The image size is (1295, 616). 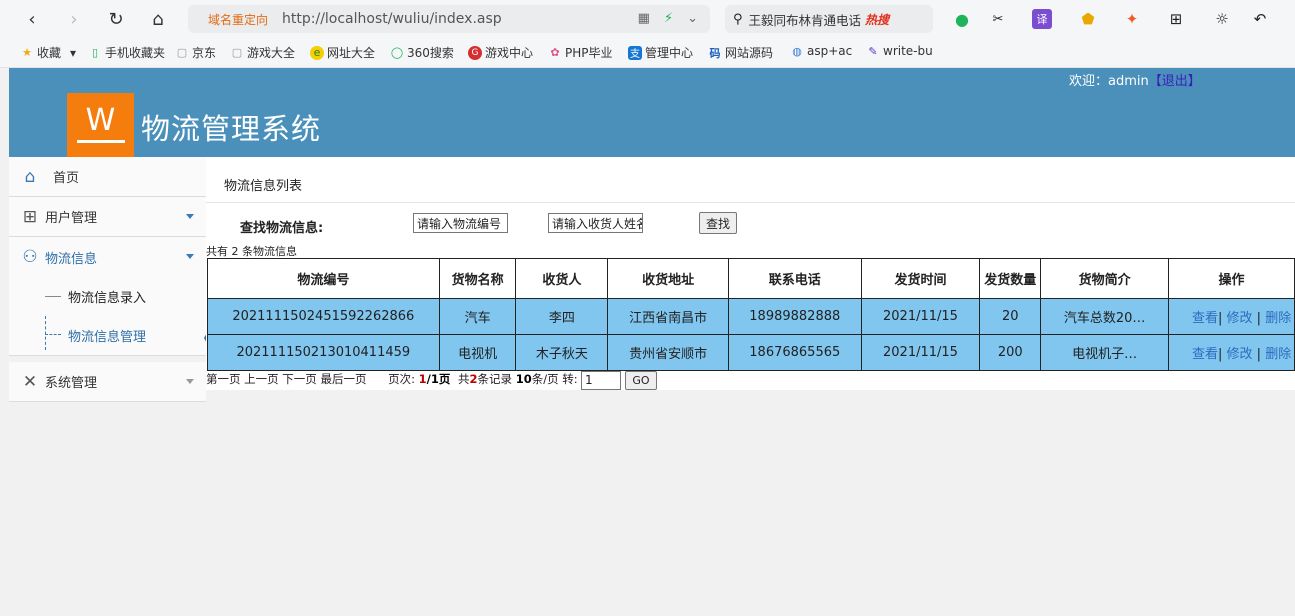 I want to click on brightness-icon: ☼, so click(x=1222, y=19).